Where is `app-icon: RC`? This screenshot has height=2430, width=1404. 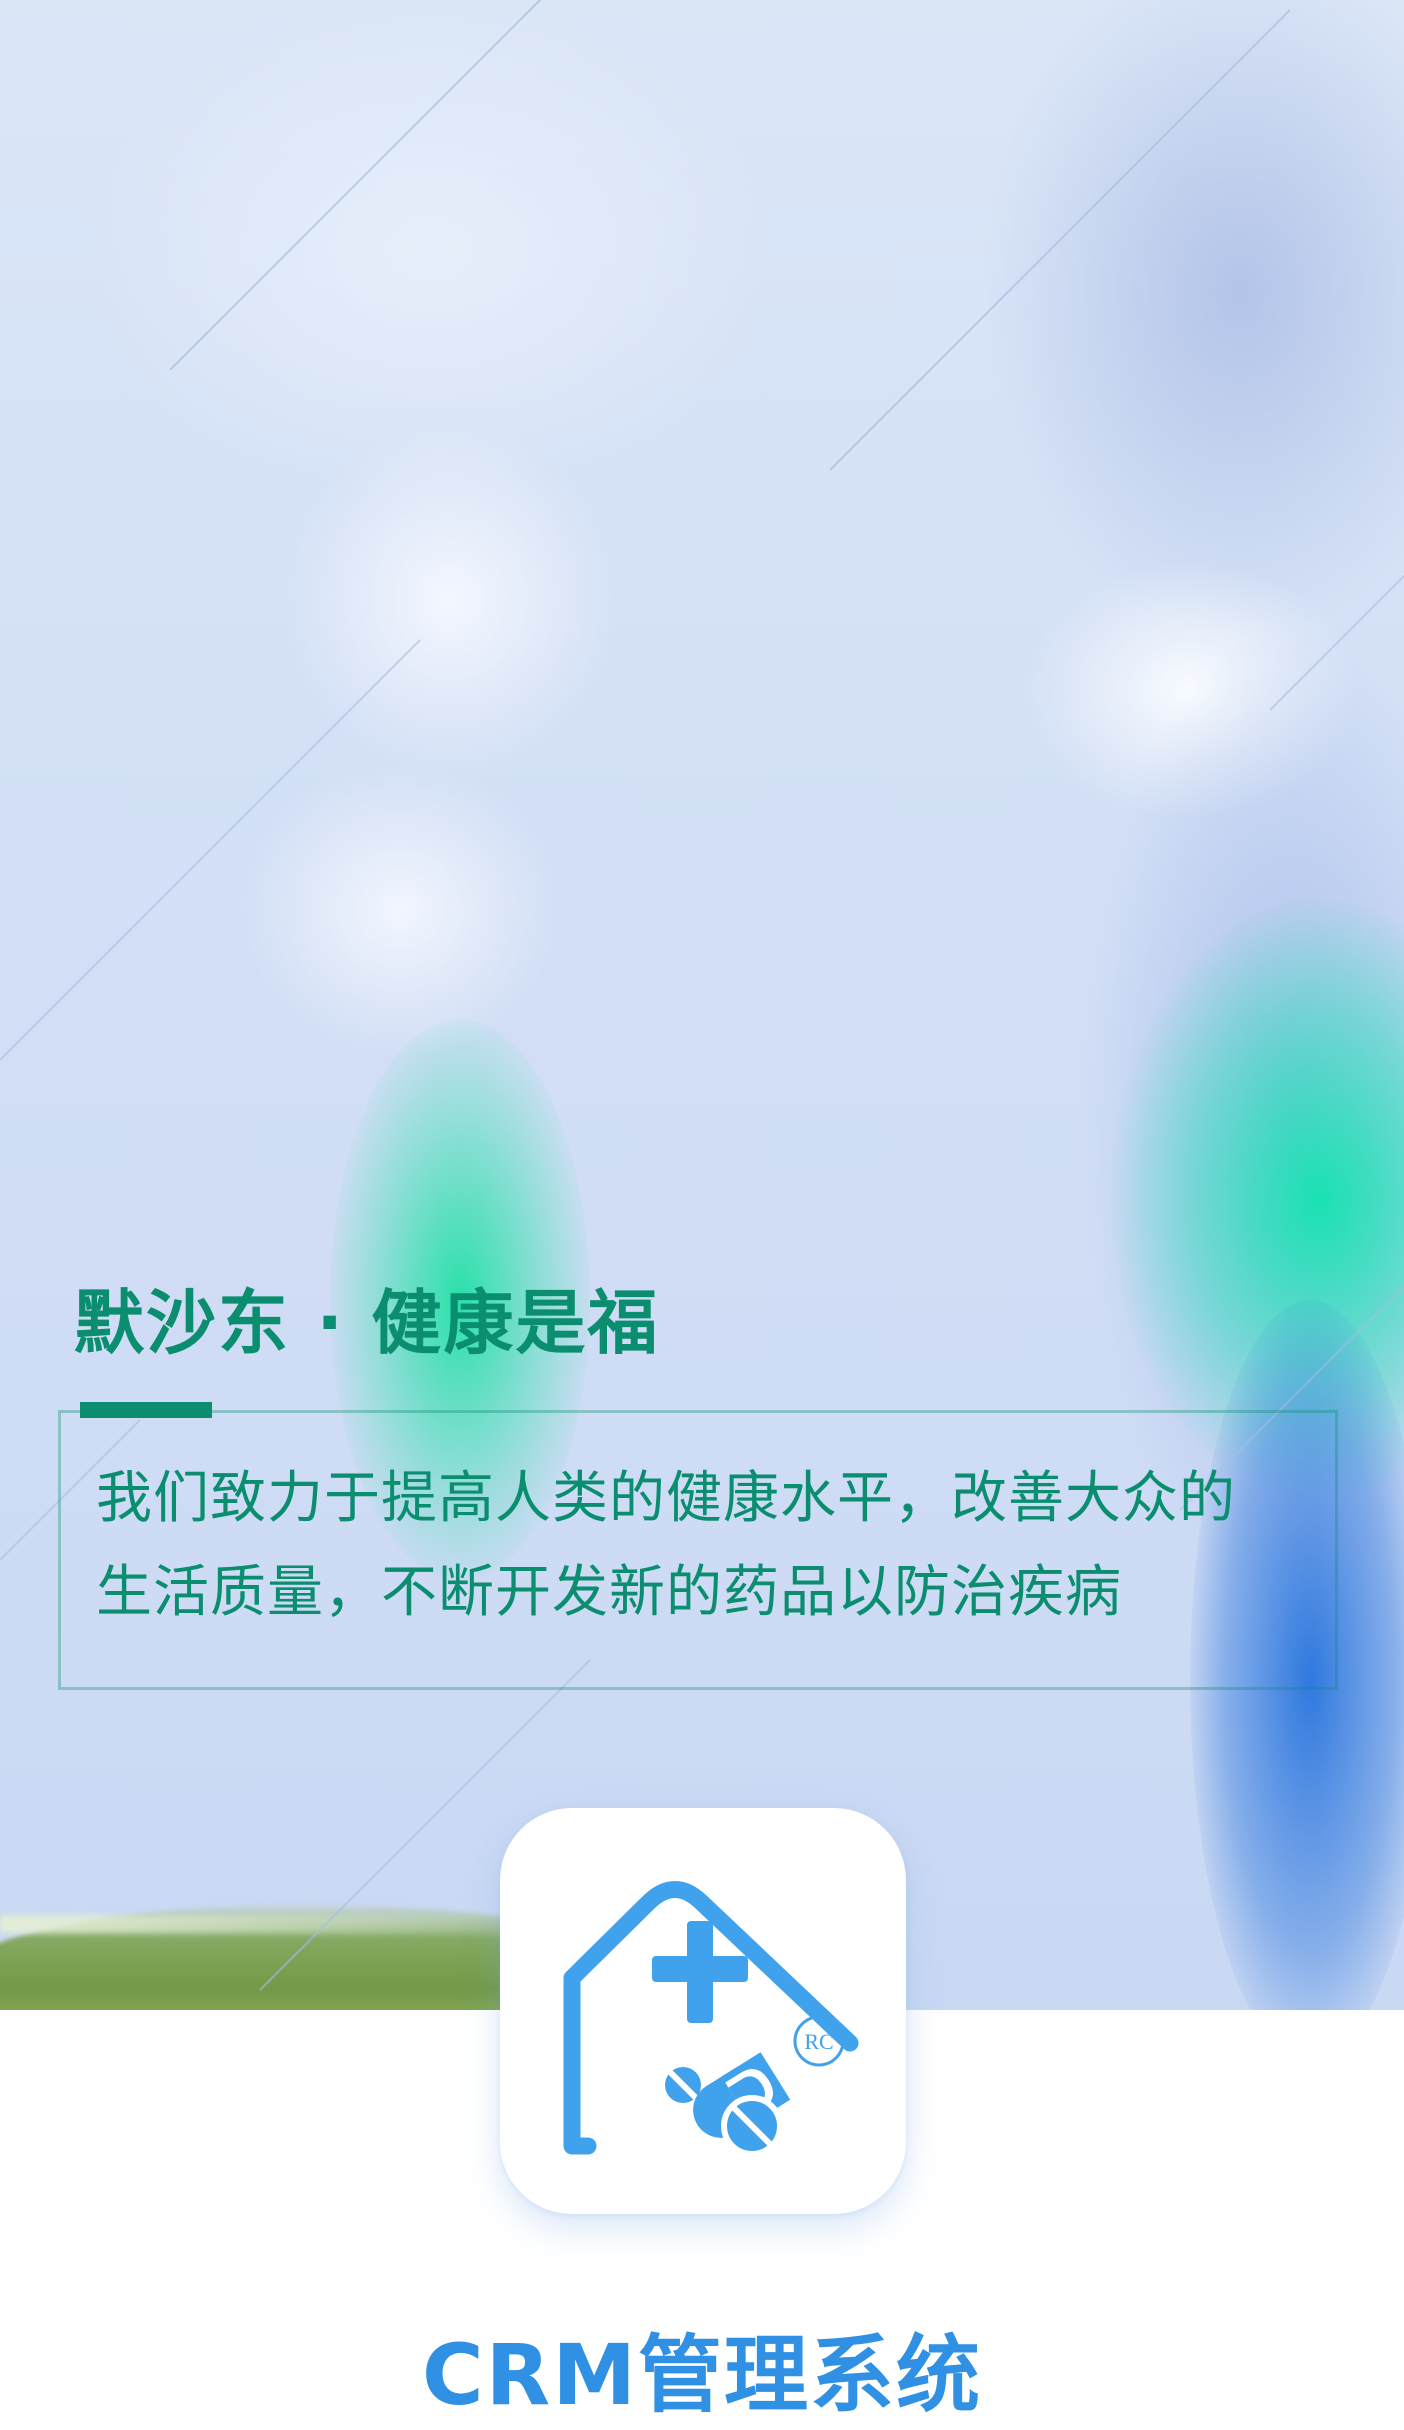
app-icon: RC is located at coordinates (703, 2011).